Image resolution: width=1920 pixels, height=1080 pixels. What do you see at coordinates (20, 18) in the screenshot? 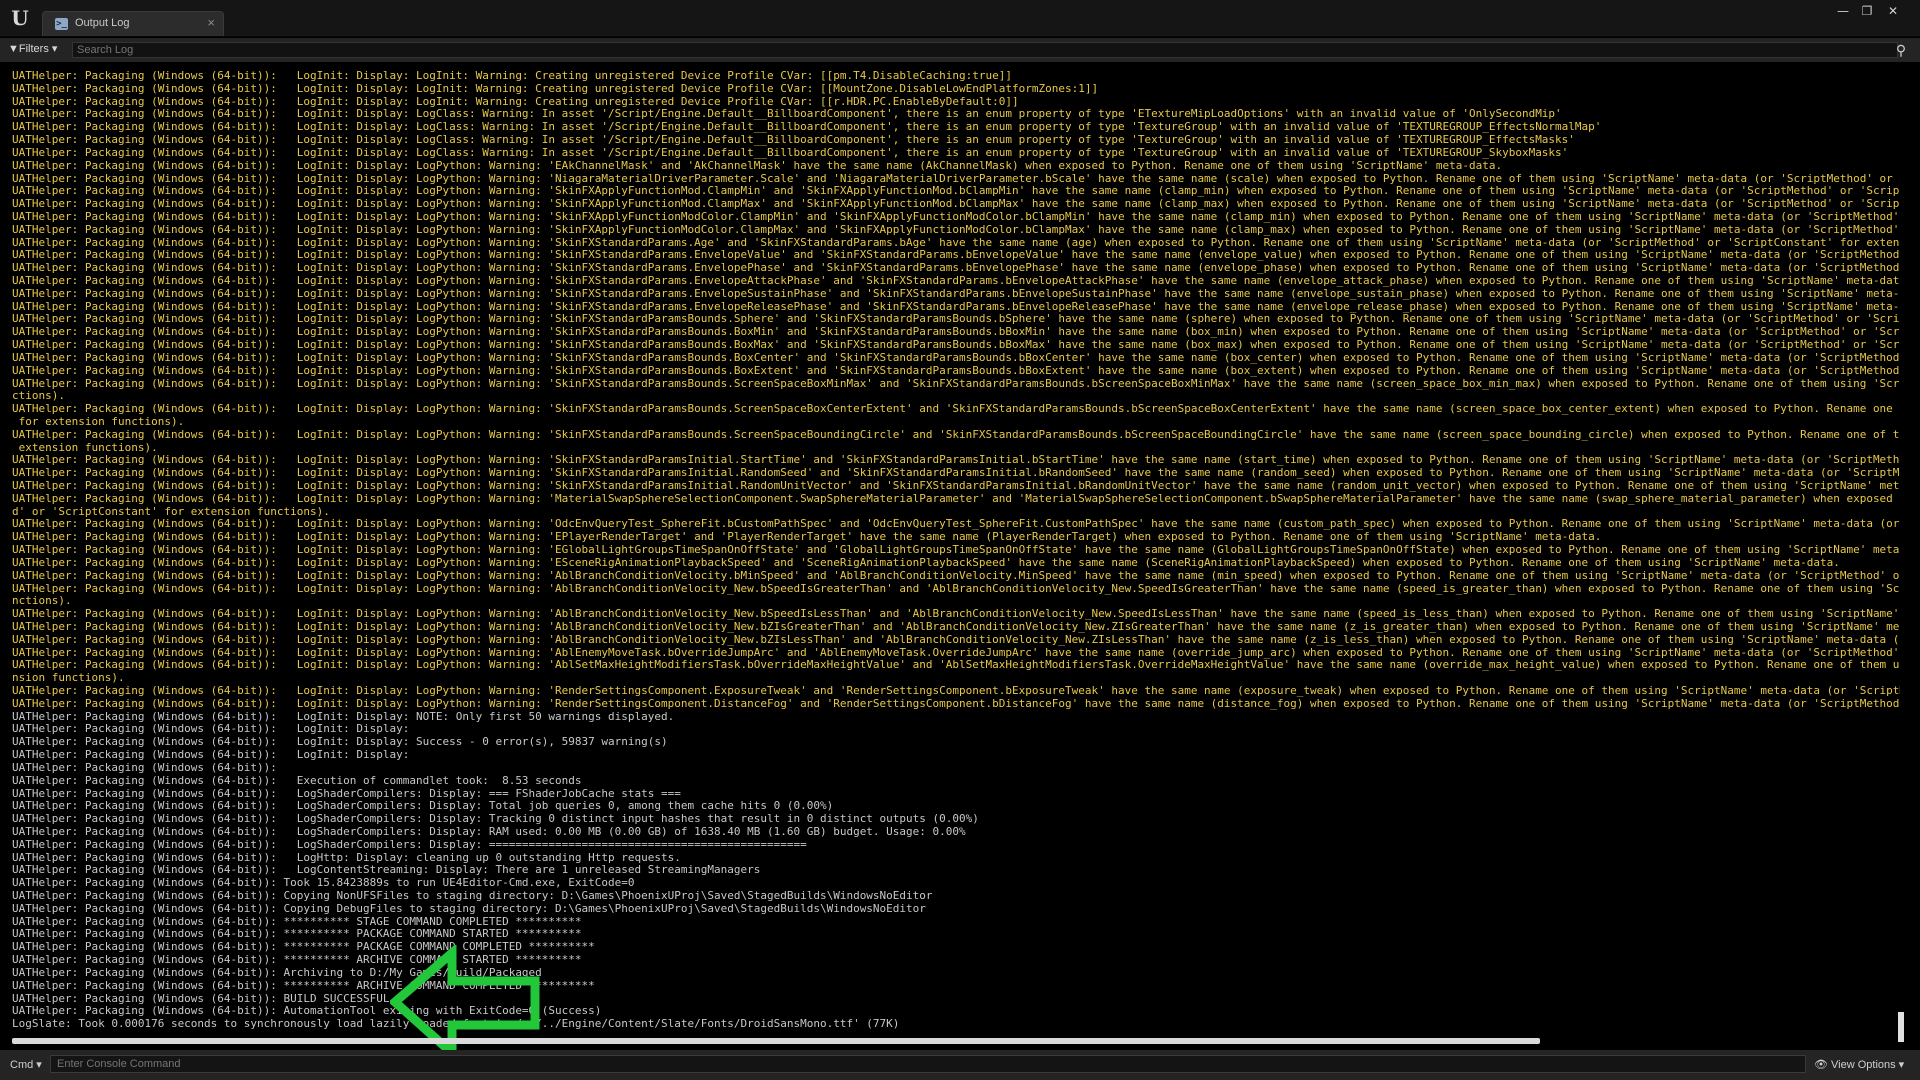
I see `unreal-logo-icon: U` at bounding box center [20, 18].